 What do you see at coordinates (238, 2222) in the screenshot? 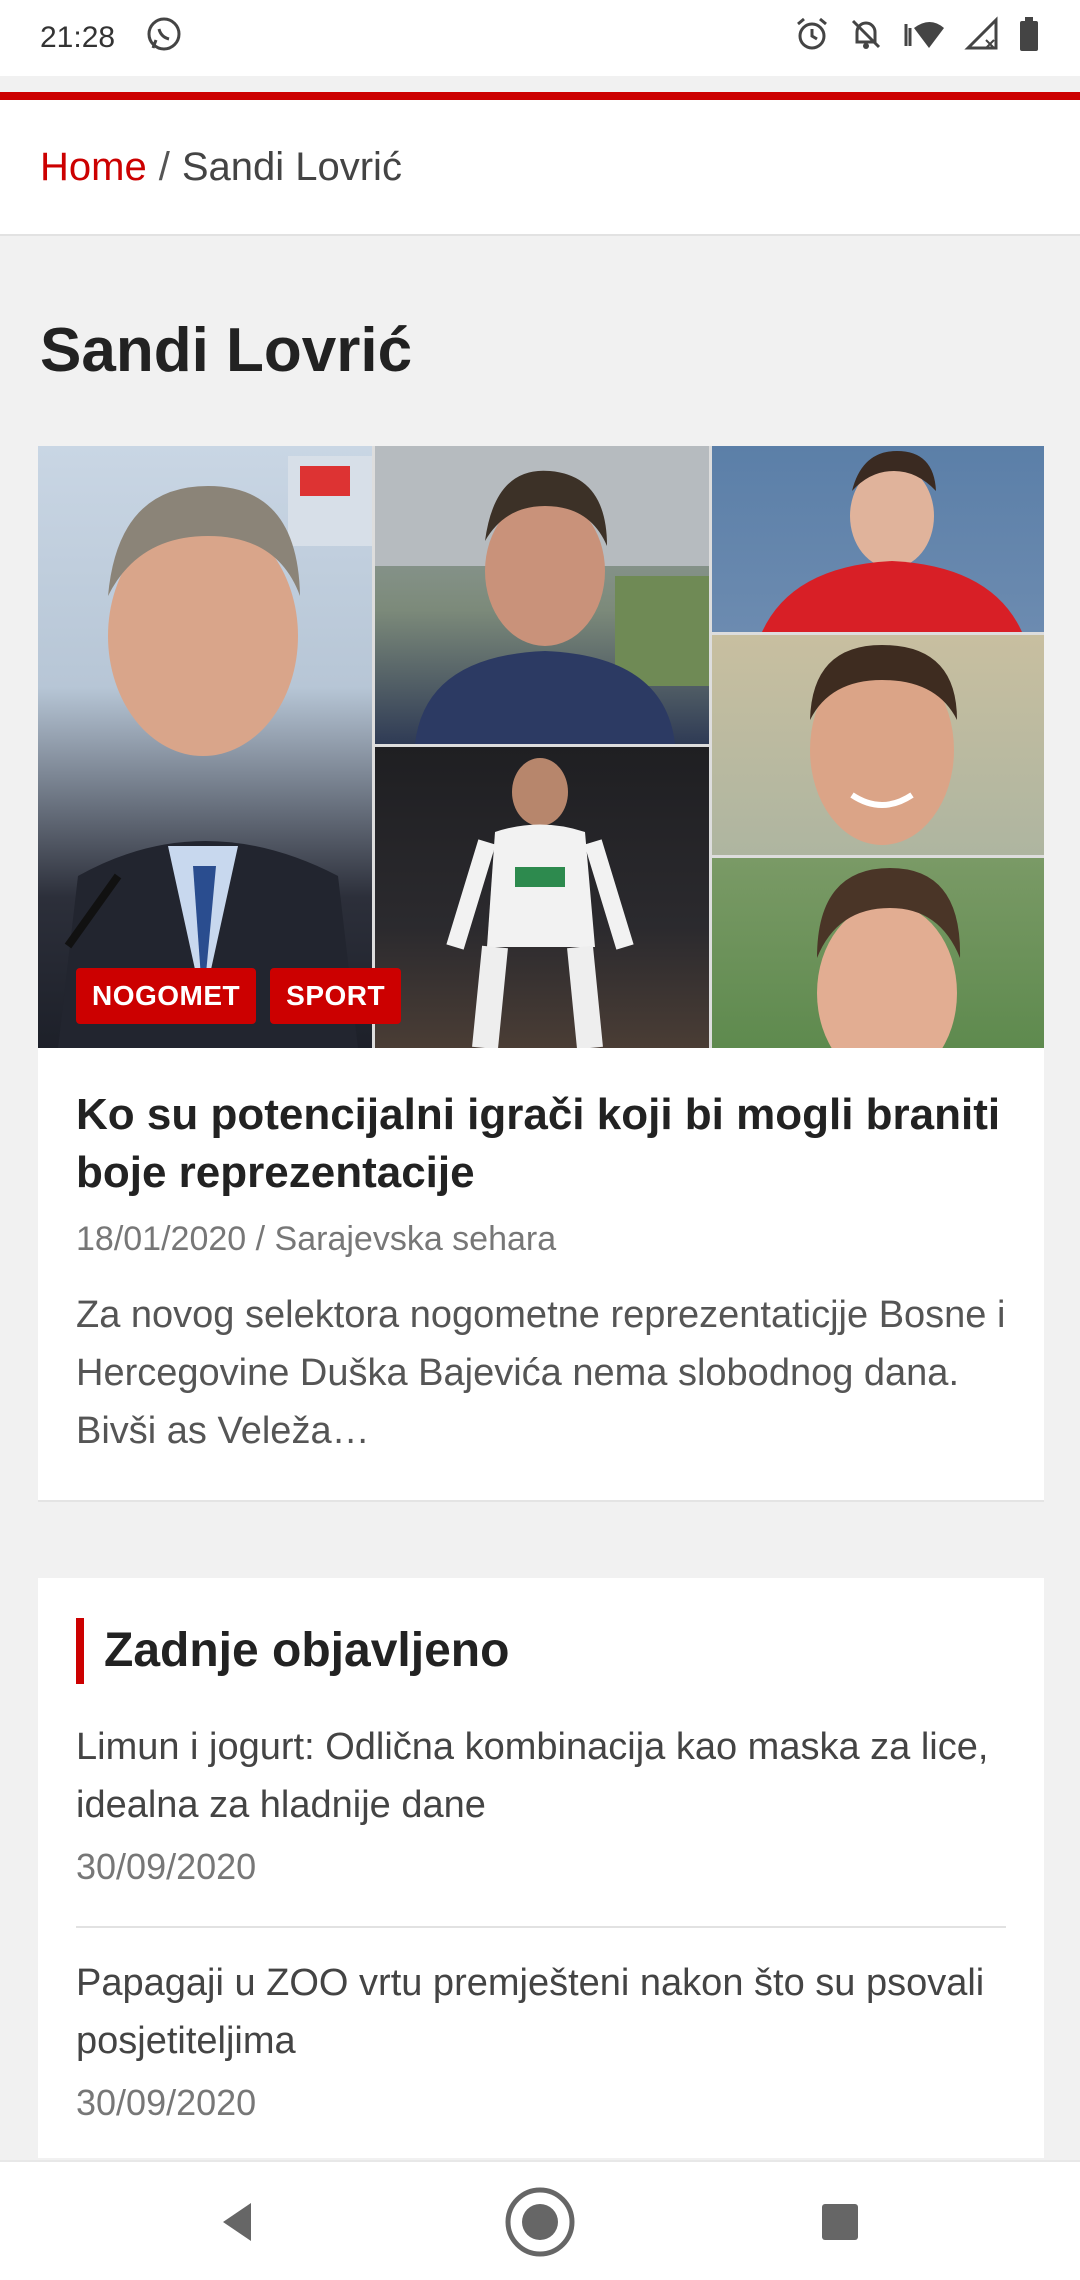
I see `back-icon` at bounding box center [238, 2222].